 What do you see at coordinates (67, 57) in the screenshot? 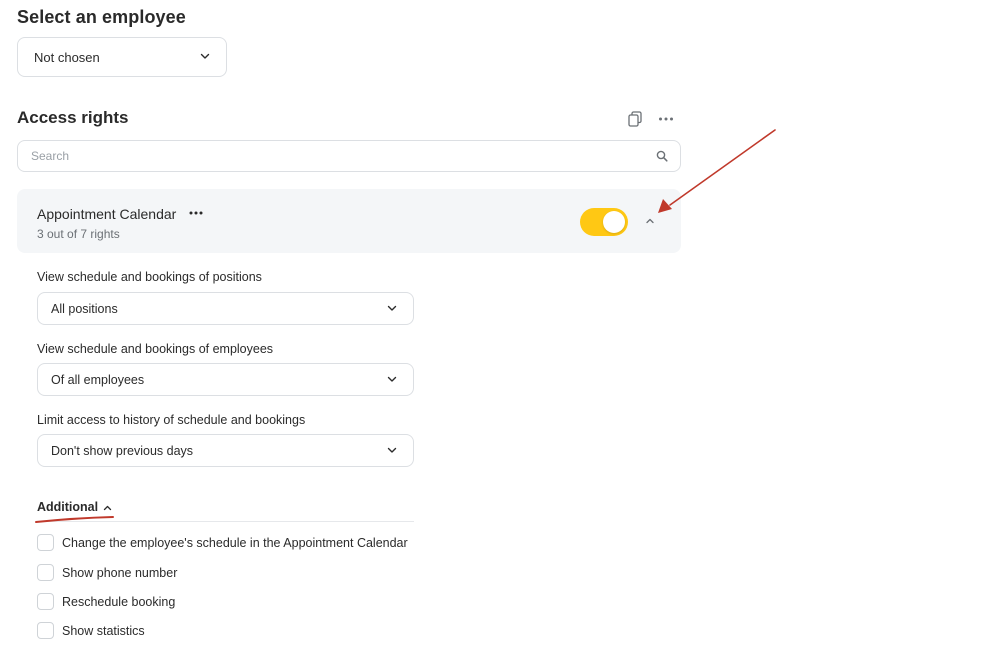
I see `employee-select-value: Not chosen` at bounding box center [67, 57].